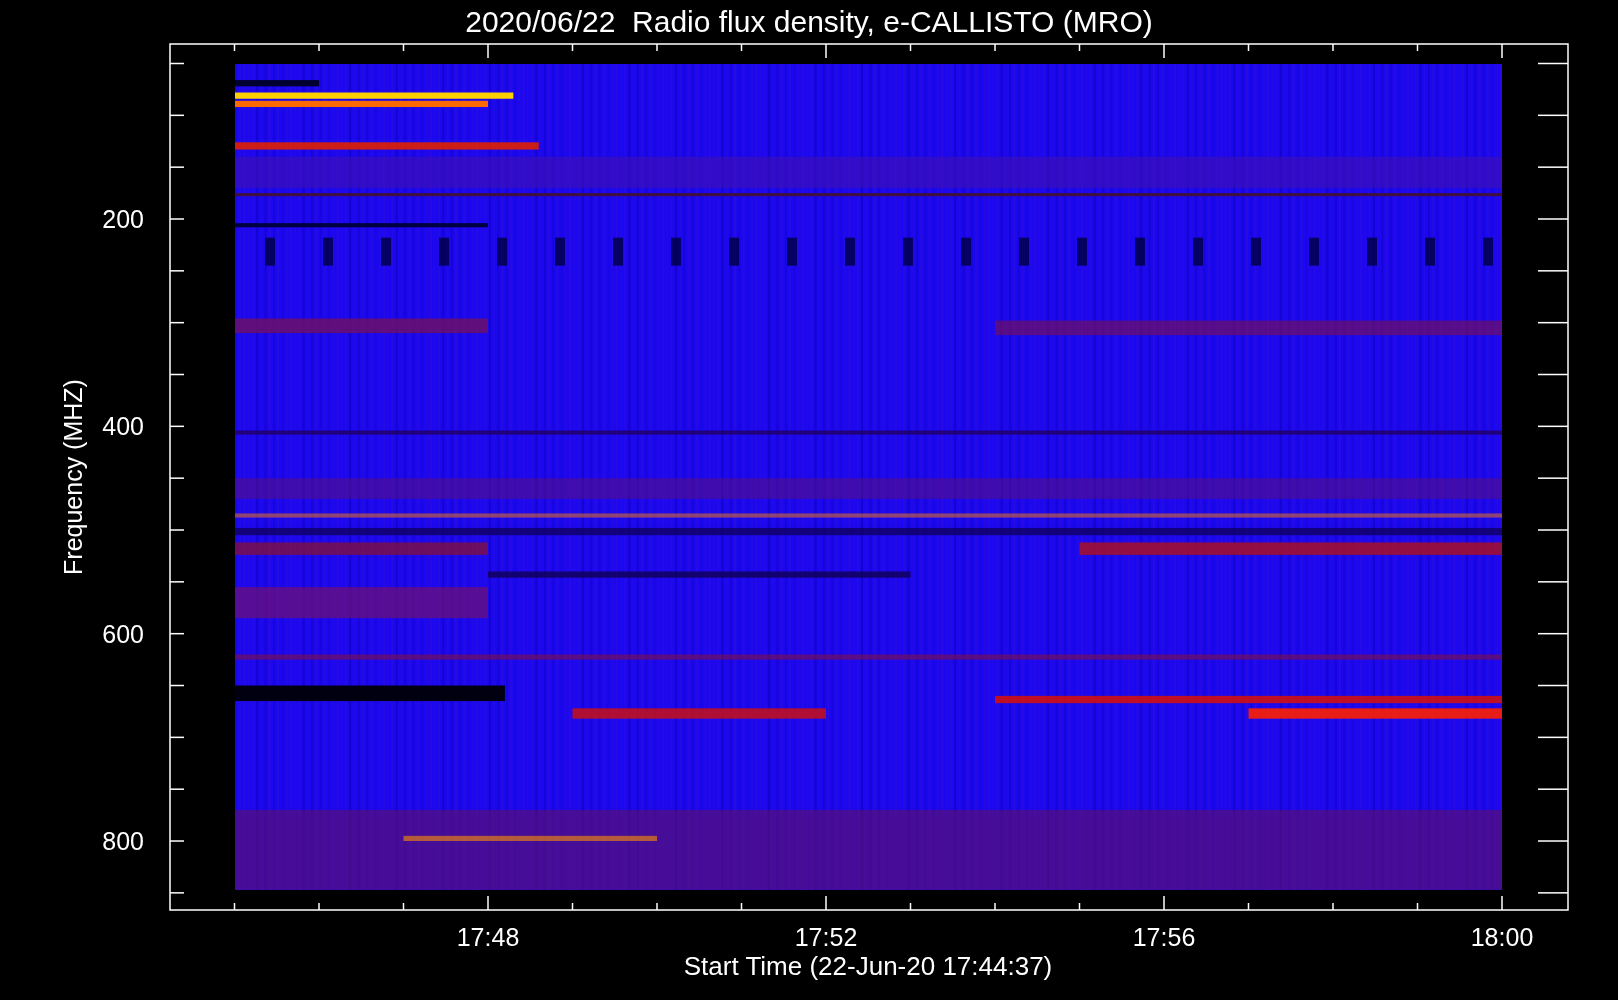 The height and width of the screenshot is (1000, 1618). I want to click on chart-title: 2020/06/22 Radio flux density, e-CALLISTO (MRO), so click(809, 21).